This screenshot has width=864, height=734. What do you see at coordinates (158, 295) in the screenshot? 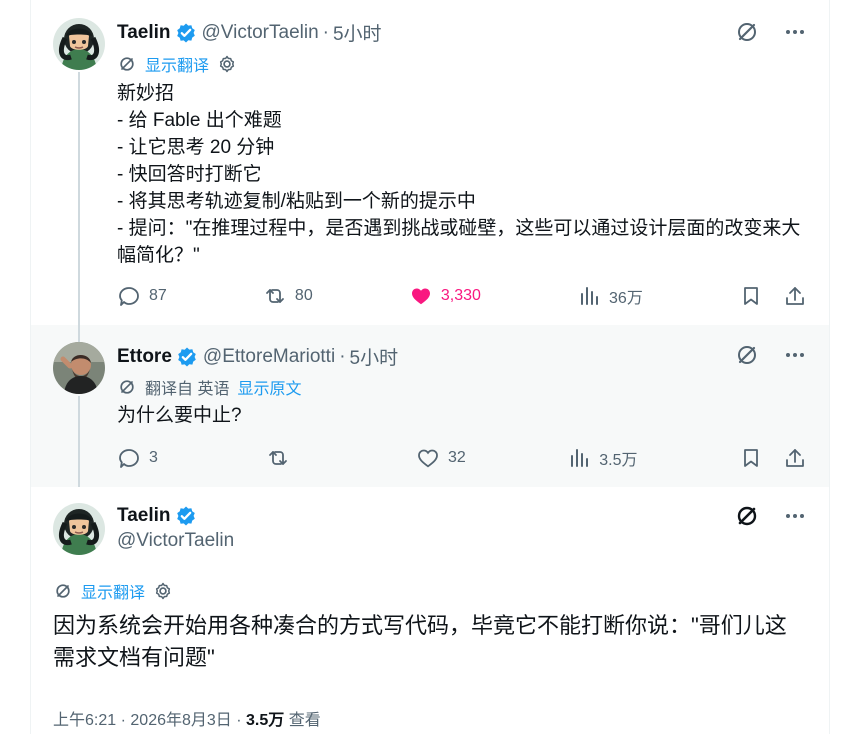
I see `reply-count: 87` at bounding box center [158, 295].